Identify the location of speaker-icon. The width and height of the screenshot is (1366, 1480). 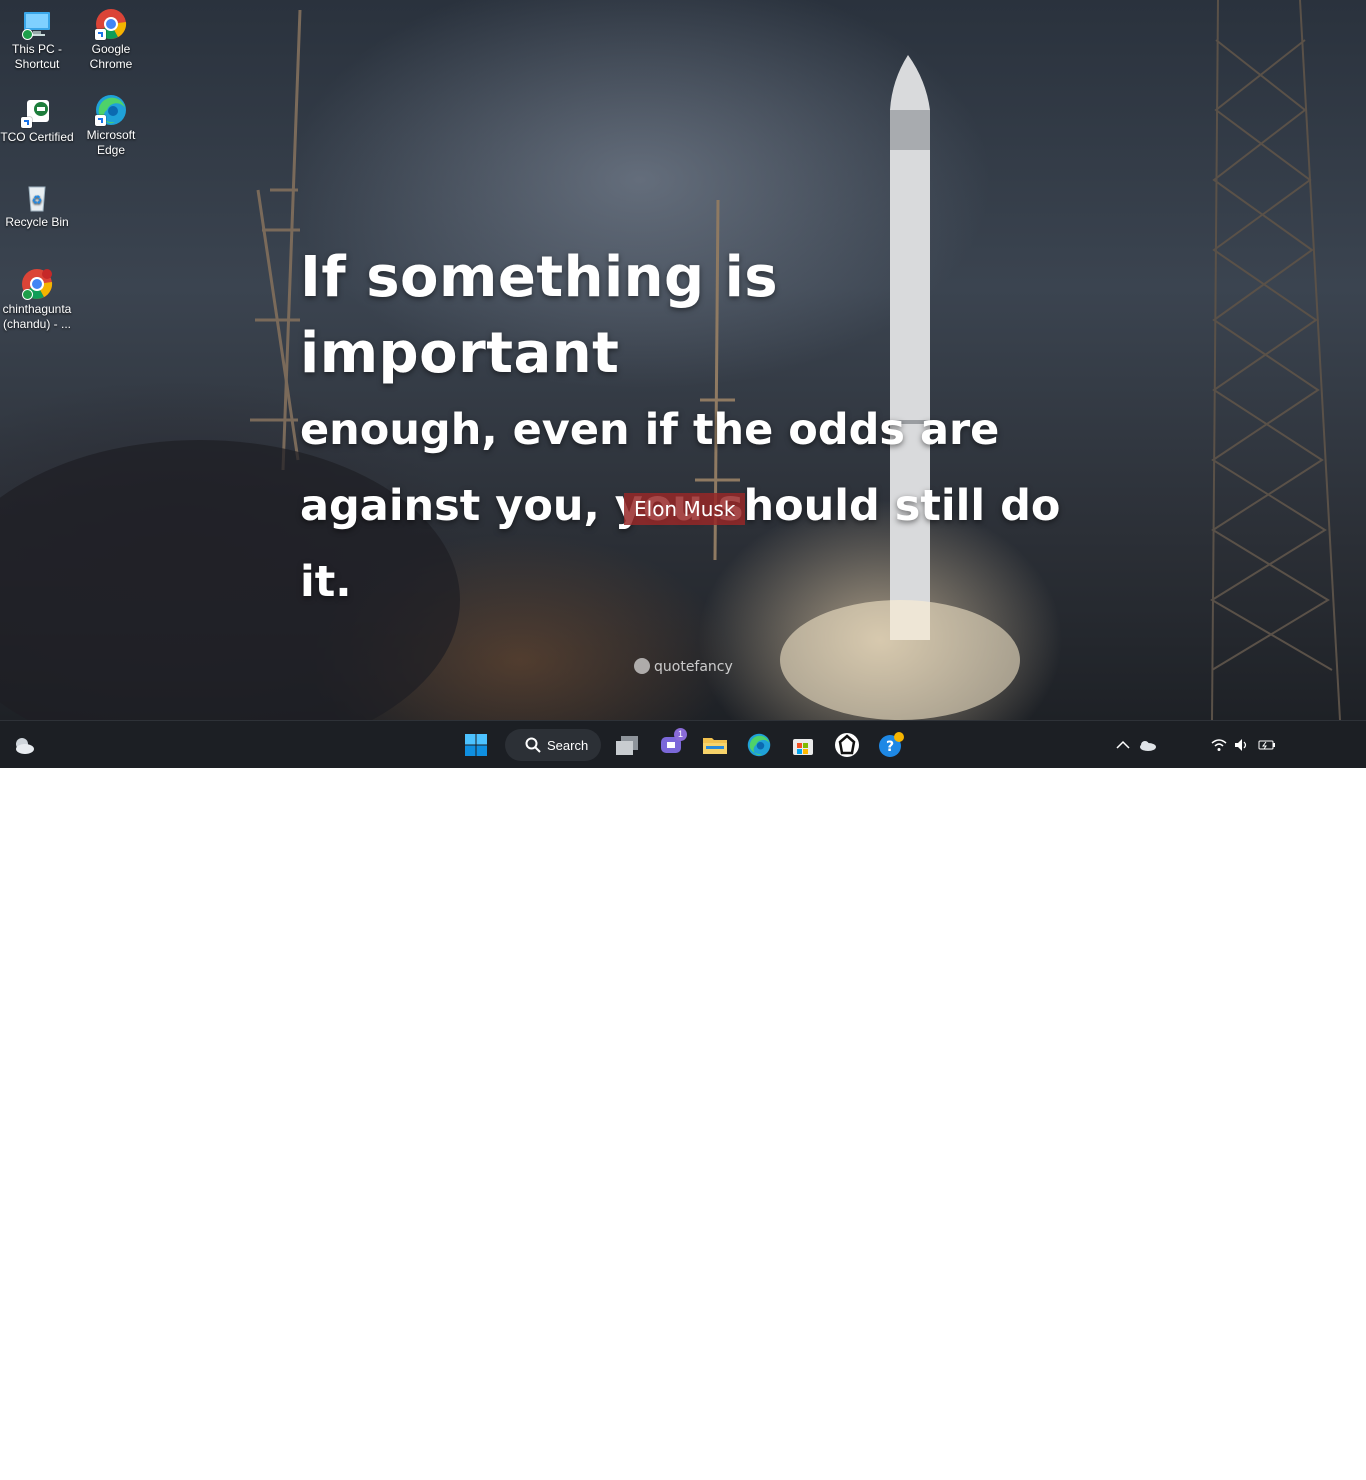
(1241, 745).